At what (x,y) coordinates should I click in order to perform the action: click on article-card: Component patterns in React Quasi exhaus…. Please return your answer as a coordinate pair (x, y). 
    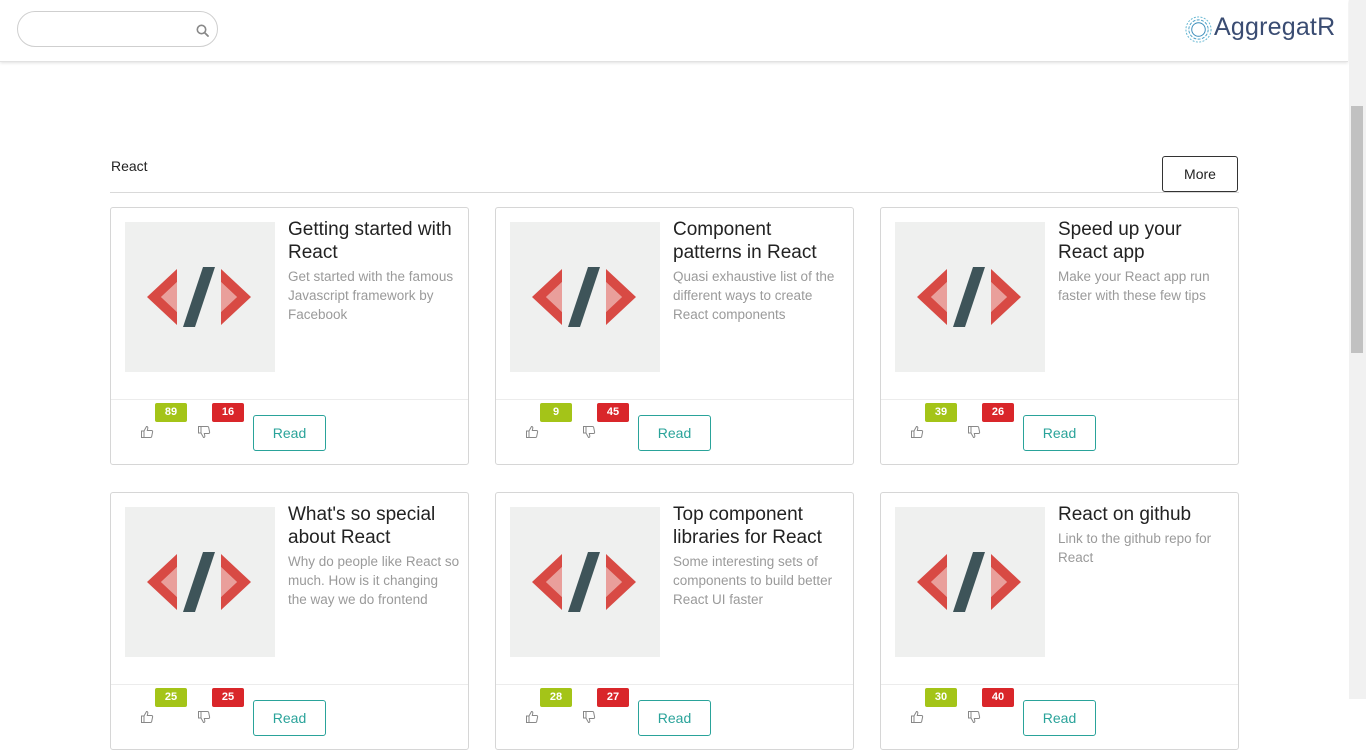
    Looking at the image, I should click on (674, 336).